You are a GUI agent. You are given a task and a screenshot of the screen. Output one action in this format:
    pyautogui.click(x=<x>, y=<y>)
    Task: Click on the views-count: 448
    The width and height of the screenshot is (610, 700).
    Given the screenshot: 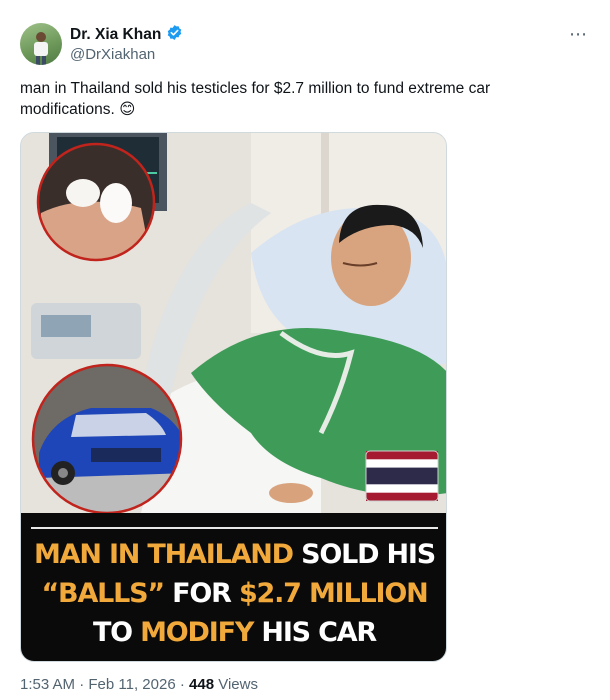 What is the action you would take?
    pyautogui.click(x=202, y=684)
    